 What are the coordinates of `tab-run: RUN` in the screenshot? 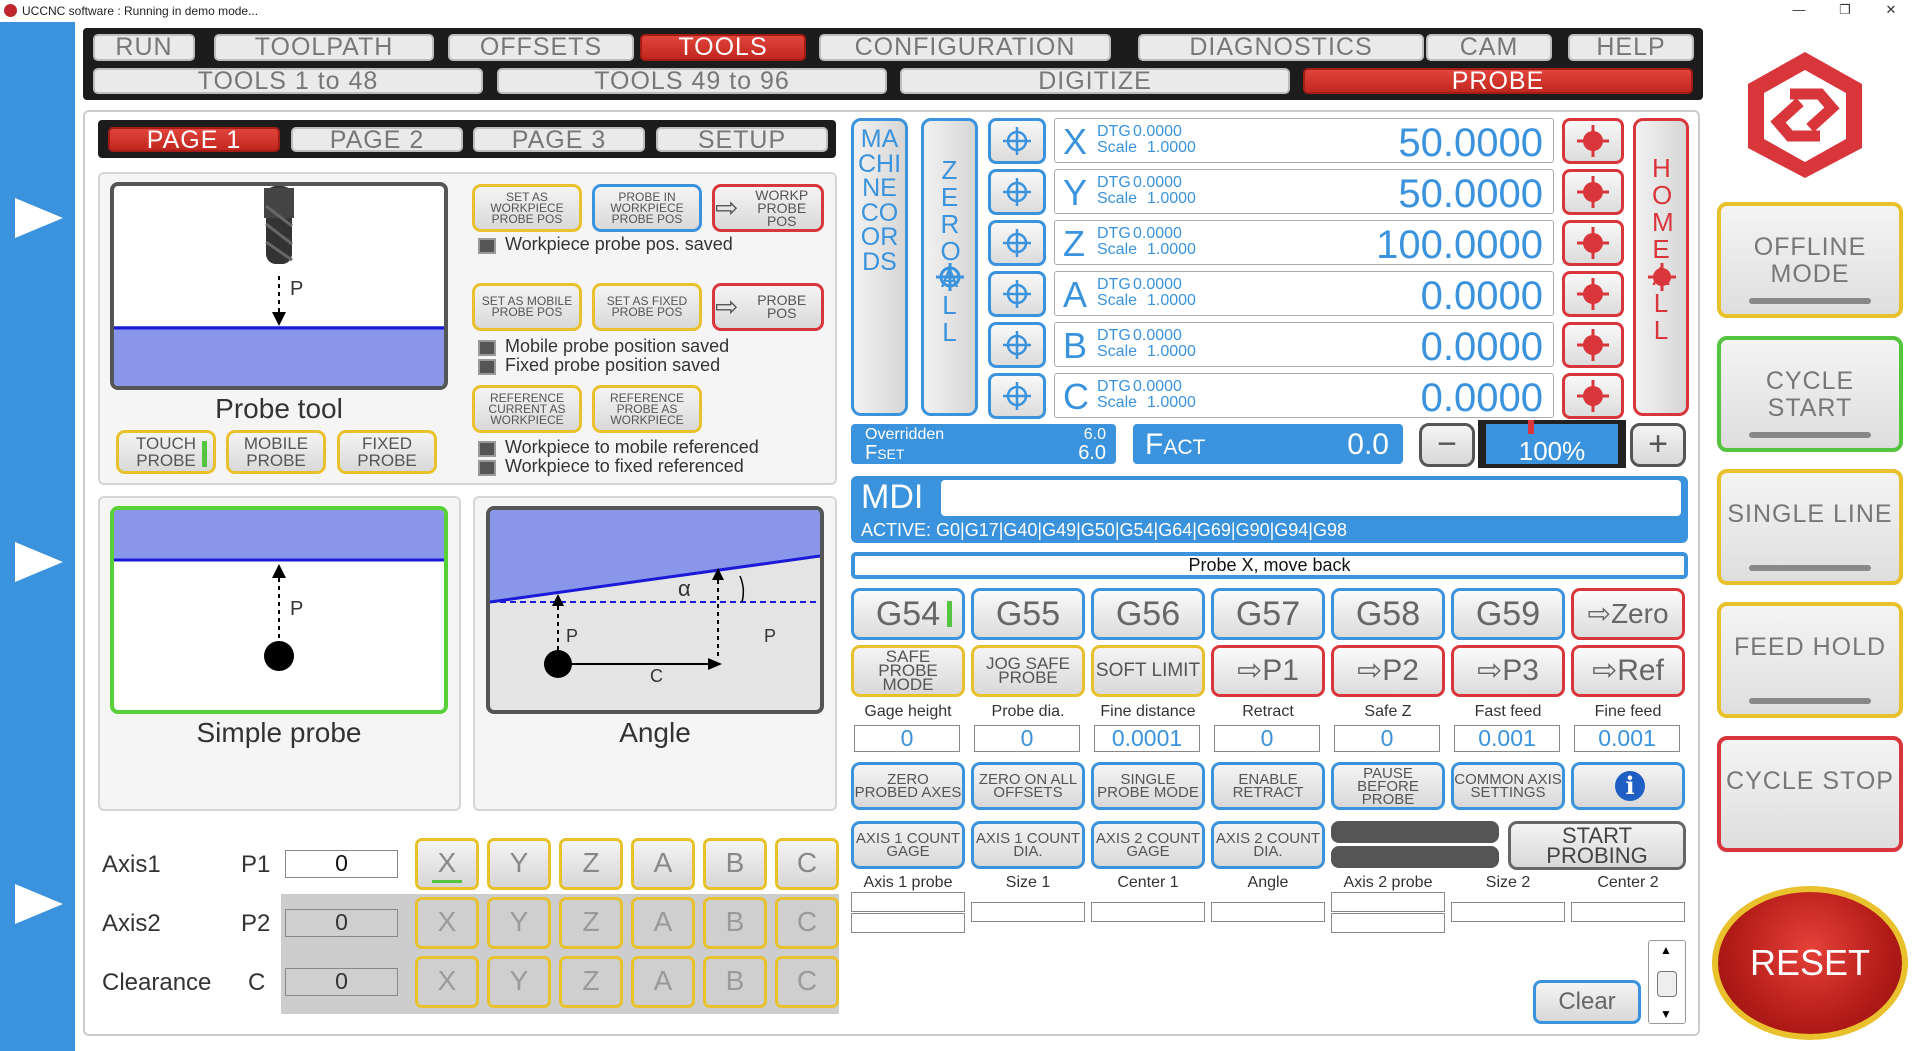 It's located at (144, 47).